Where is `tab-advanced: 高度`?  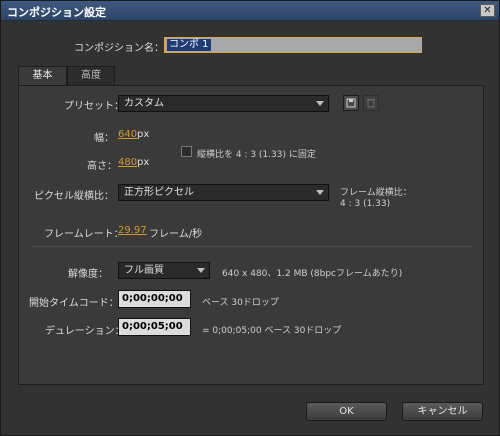 tab-advanced: 高度 is located at coordinates (91, 76).